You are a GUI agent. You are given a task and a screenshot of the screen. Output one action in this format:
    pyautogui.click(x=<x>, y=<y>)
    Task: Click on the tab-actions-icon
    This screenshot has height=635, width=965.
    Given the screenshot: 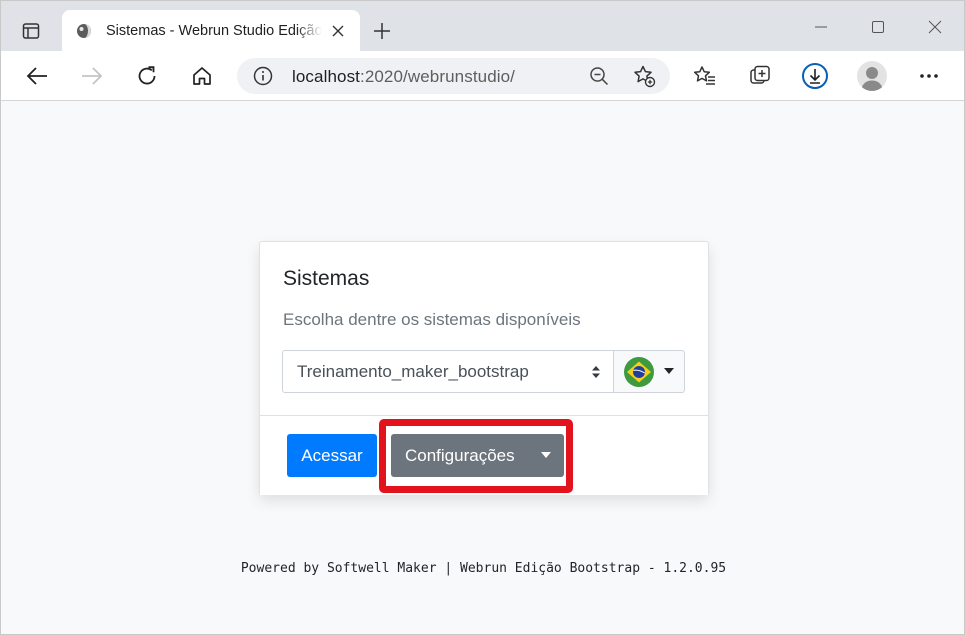 What is the action you would take?
    pyautogui.click(x=31, y=31)
    